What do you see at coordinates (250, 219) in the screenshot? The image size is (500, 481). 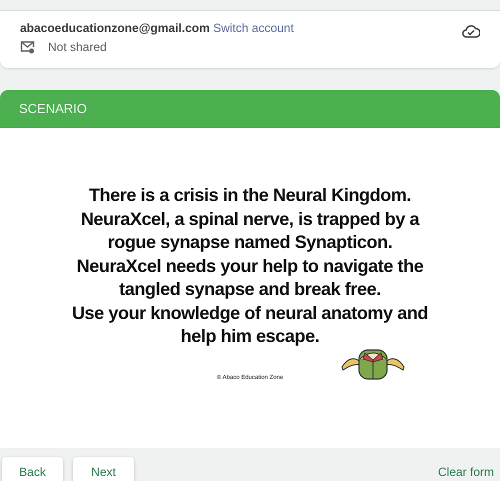 I see `scenario-text-line: NeuraXcel, a spinal nerve, is trapped by a` at bounding box center [250, 219].